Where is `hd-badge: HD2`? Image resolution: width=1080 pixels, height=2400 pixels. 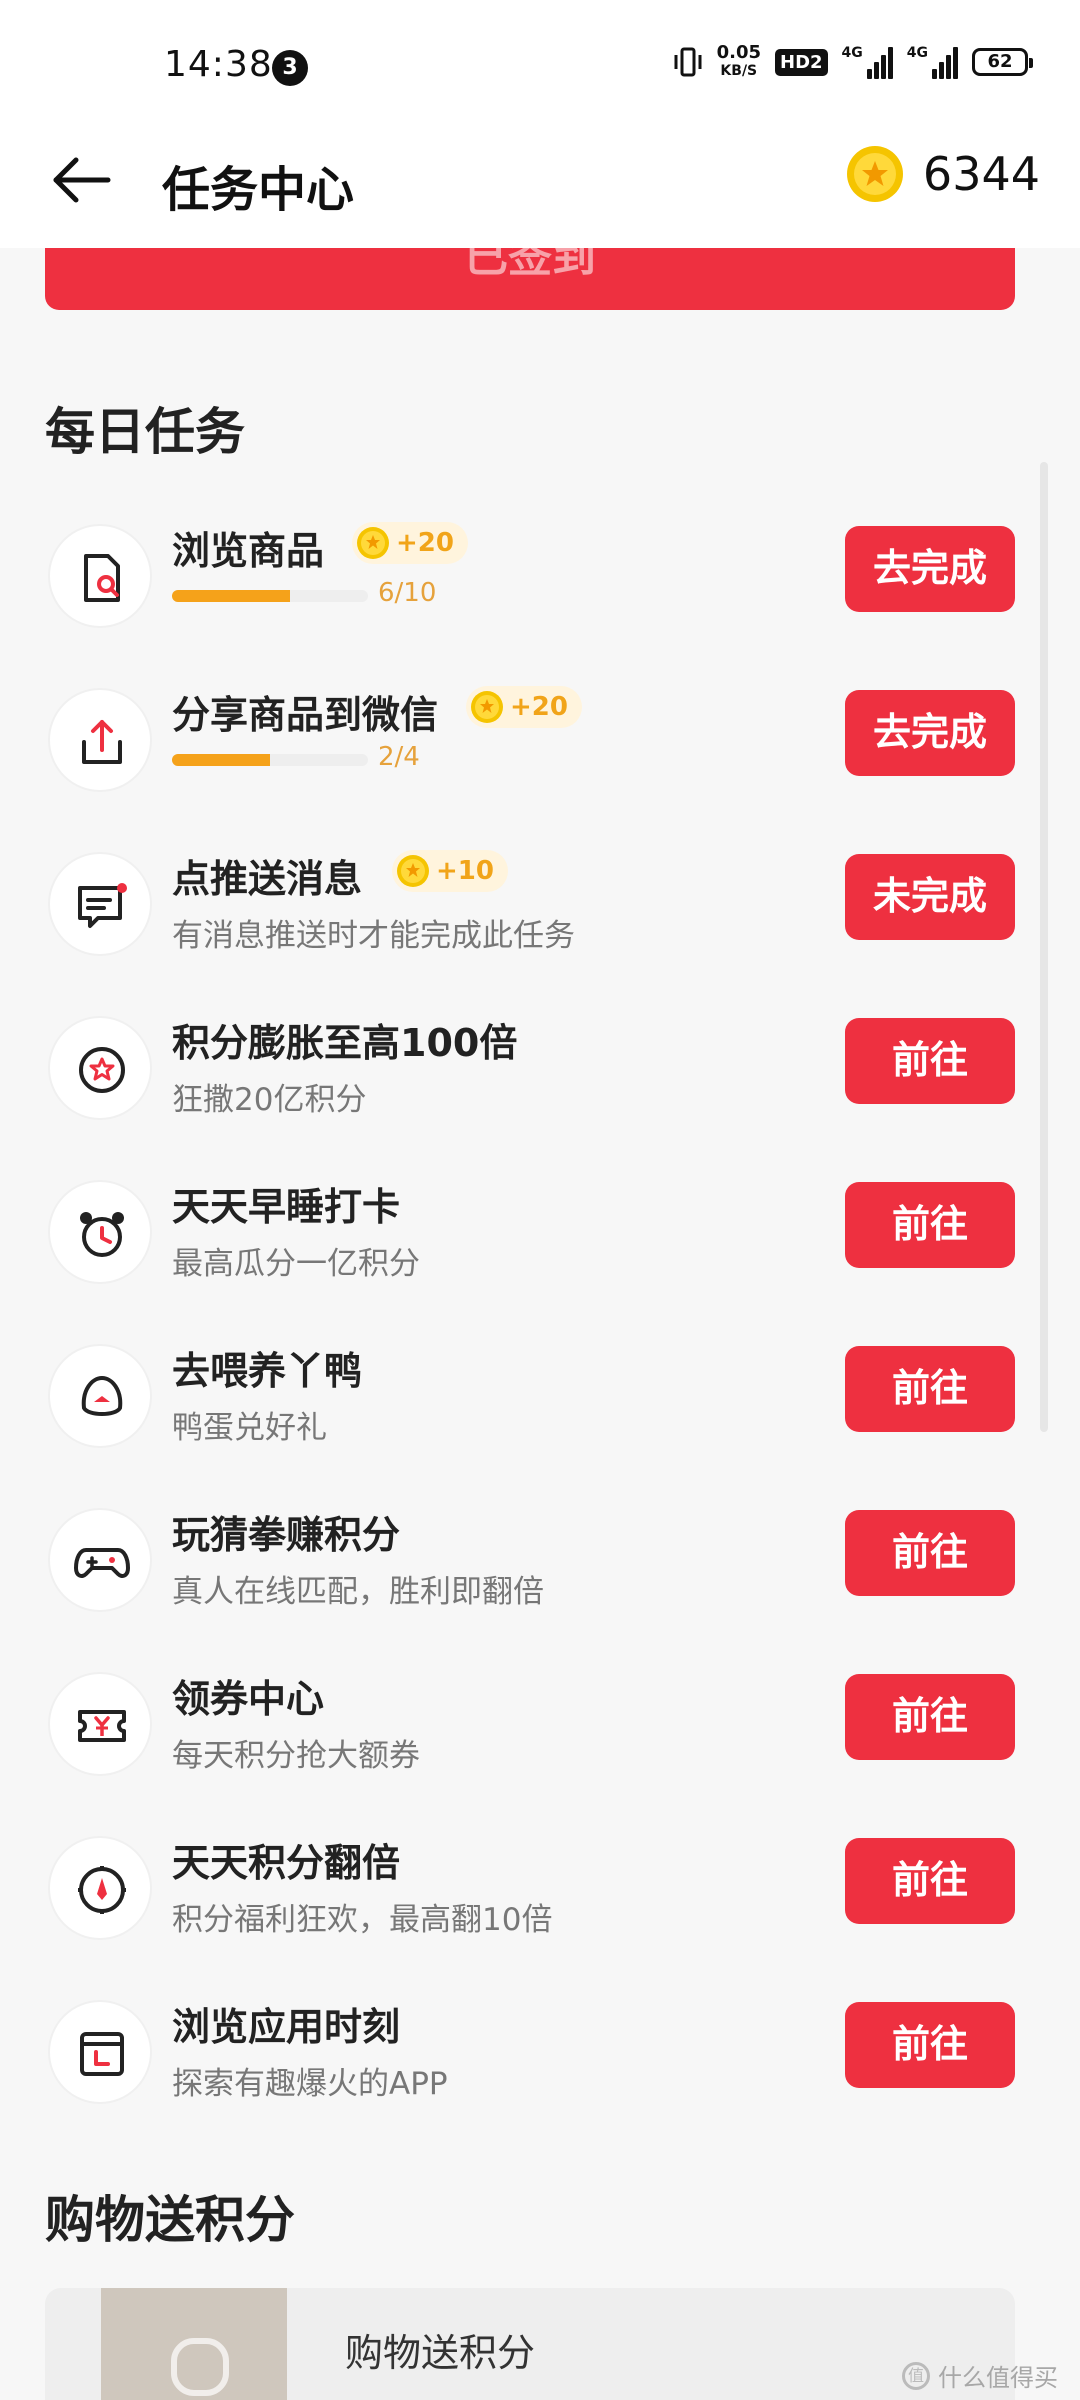 hd-badge: HD2 is located at coordinates (801, 62).